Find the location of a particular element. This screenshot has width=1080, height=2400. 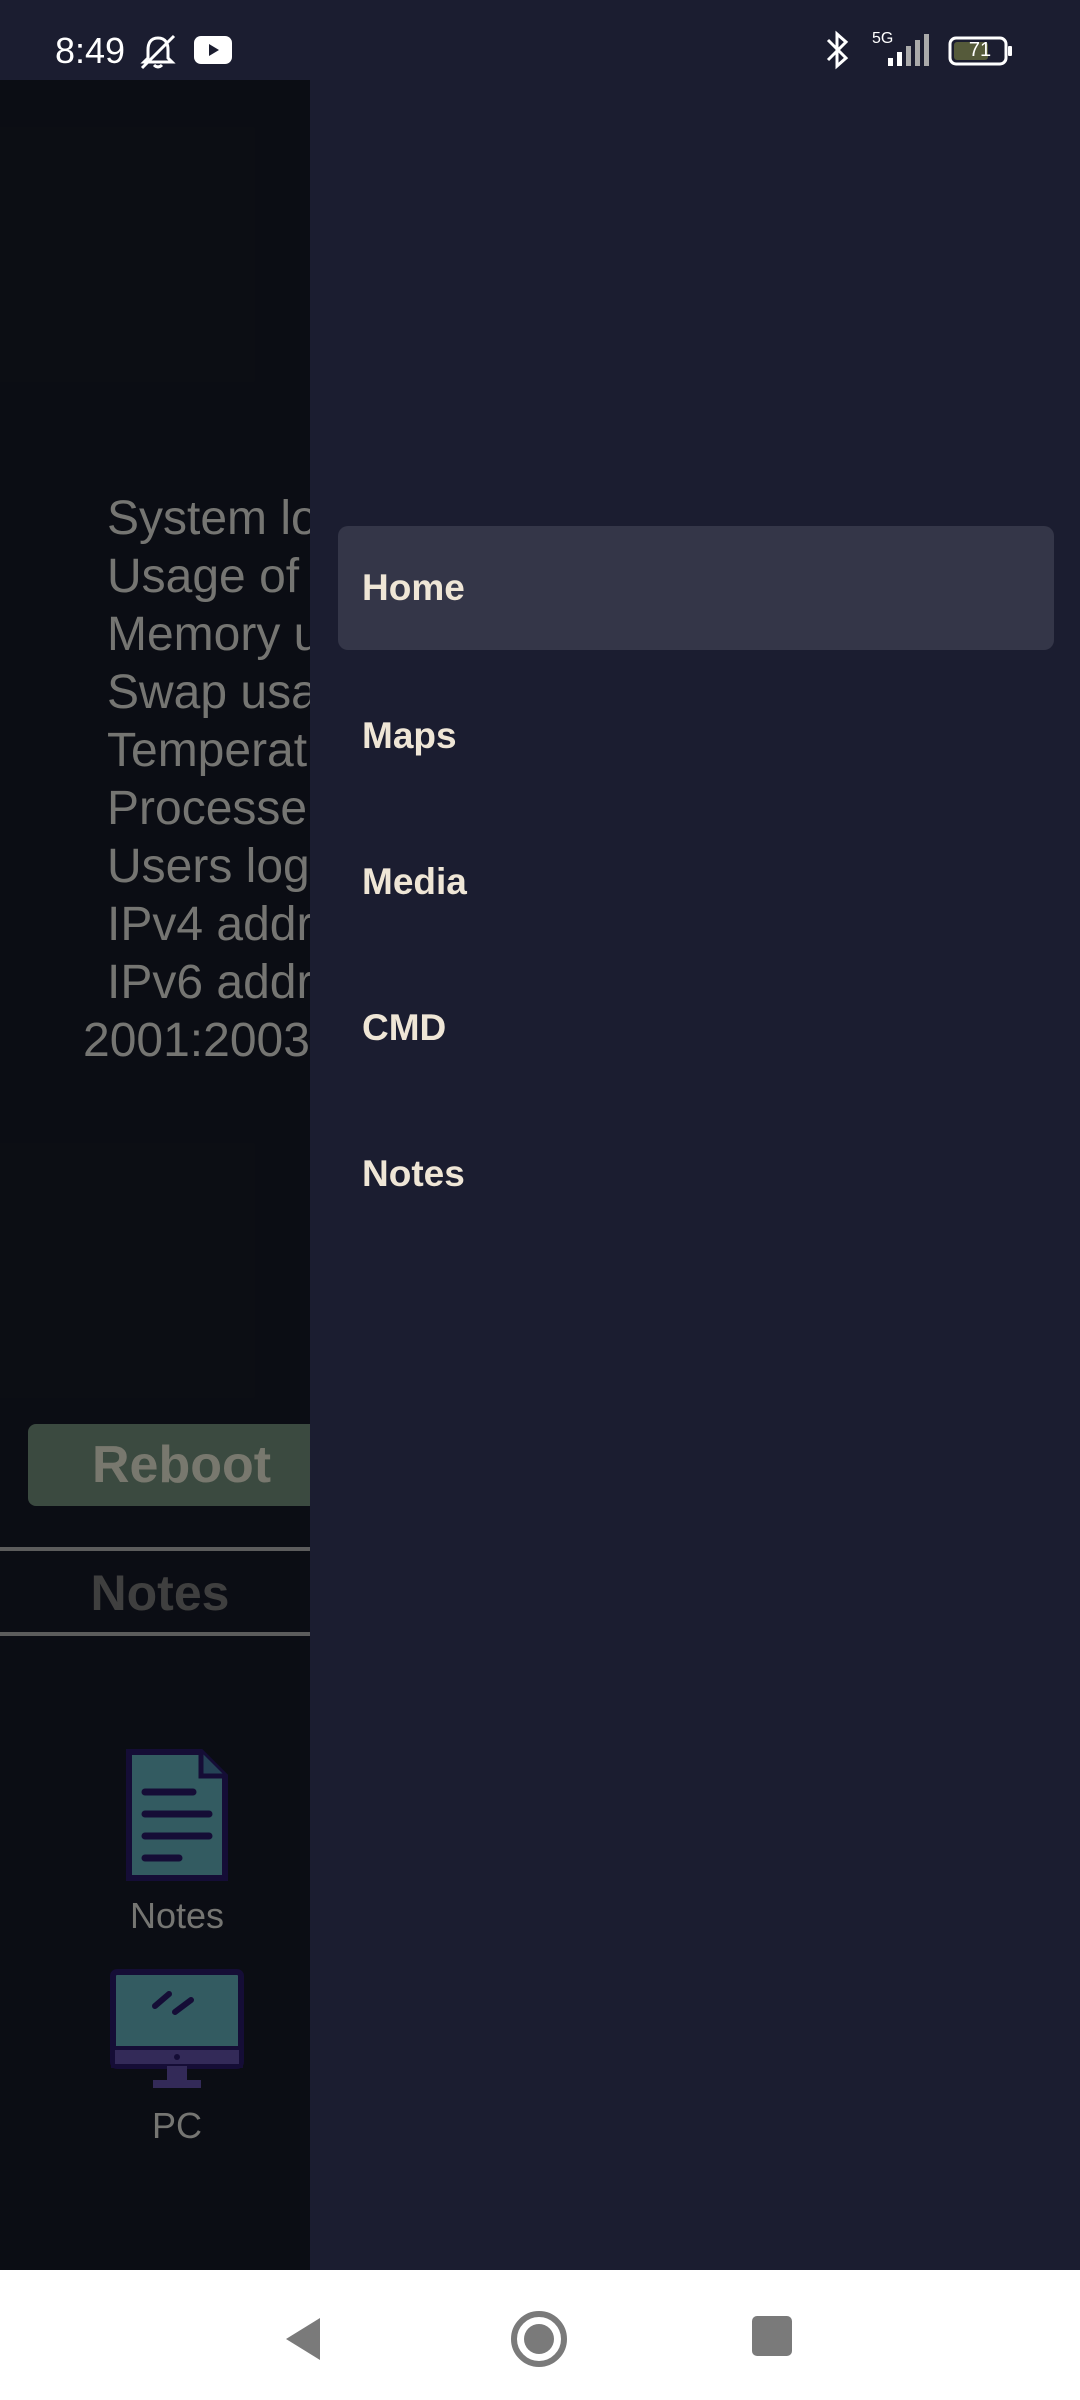

system-nav-bar is located at coordinates (540, 2335).